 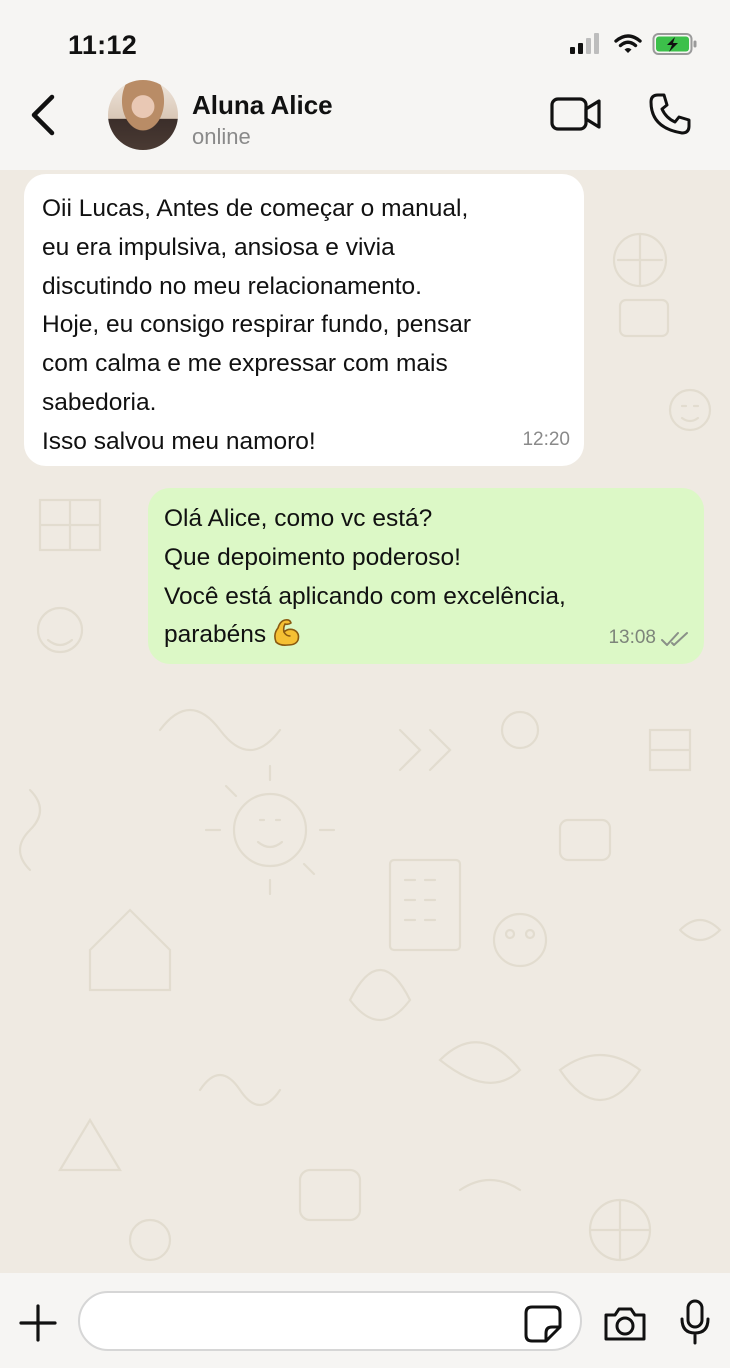 What do you see at coordinates (365, 596) in the screenshot?
I see `message-text-line: Você está aplicando com excelência,` at bounding box center [365, 596].